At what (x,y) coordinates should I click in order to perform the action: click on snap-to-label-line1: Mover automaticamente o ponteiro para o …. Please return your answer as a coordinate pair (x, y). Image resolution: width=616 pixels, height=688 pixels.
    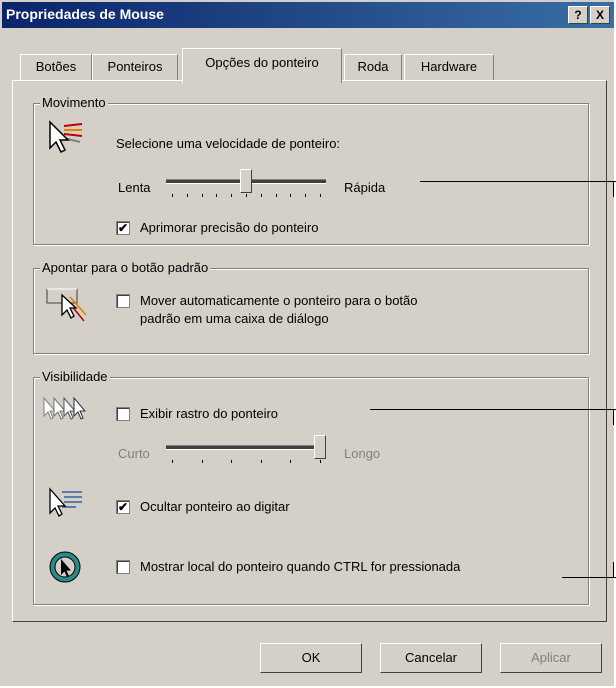
    Looking at the image, I should click on (279, 300).